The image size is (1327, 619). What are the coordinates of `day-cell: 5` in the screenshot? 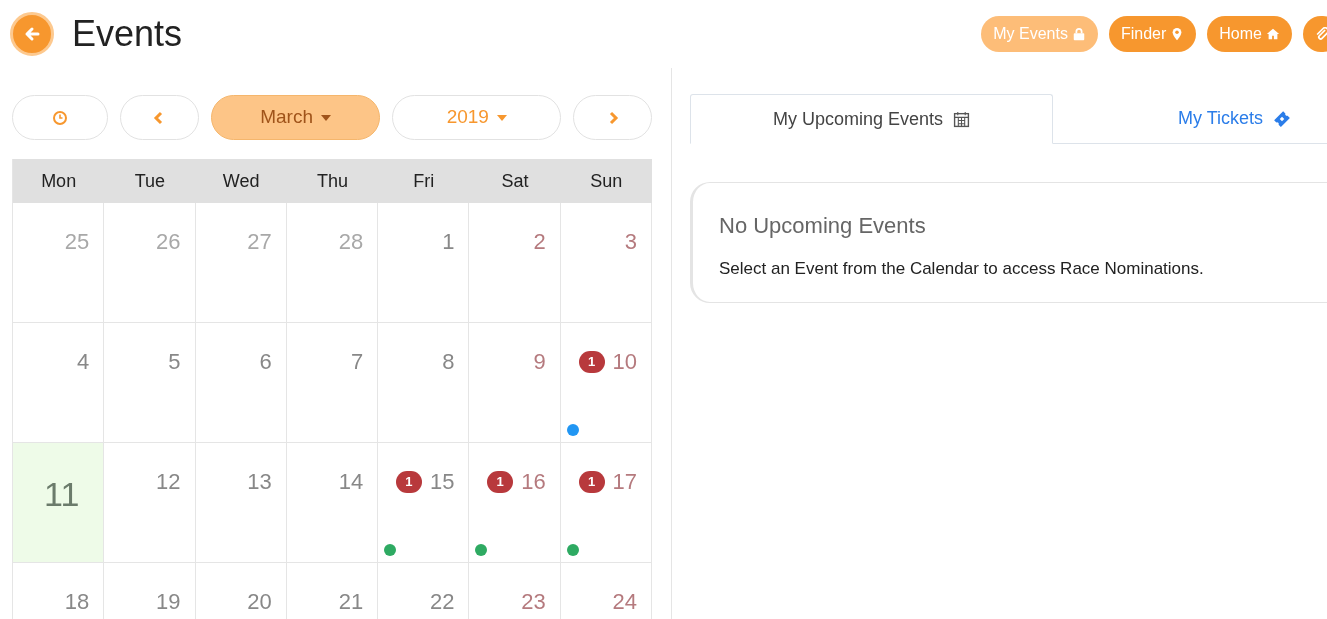 It's located at (150, 383).